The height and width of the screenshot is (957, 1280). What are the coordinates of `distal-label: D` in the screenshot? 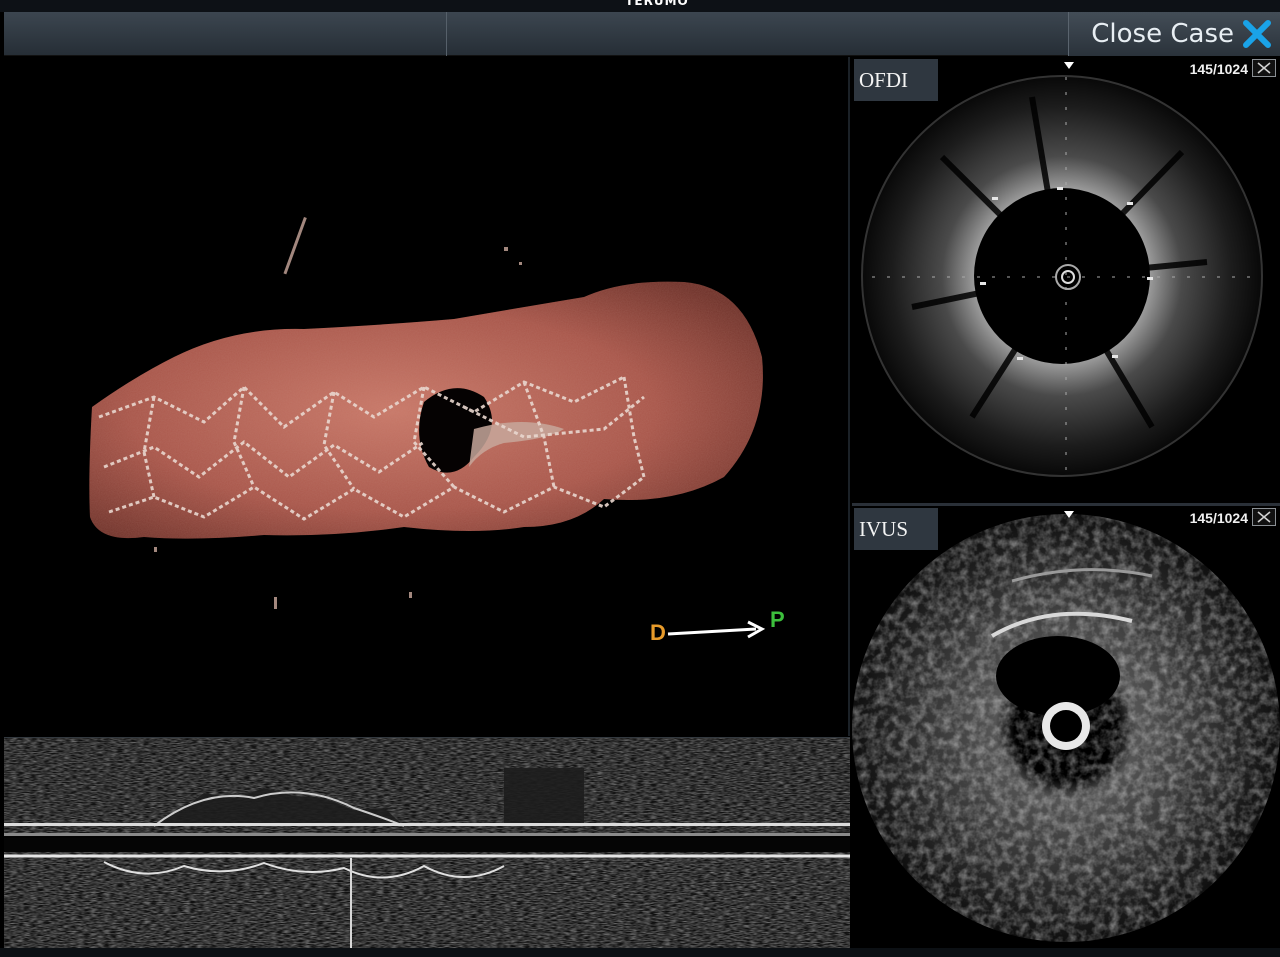 It's located at (658, 632).